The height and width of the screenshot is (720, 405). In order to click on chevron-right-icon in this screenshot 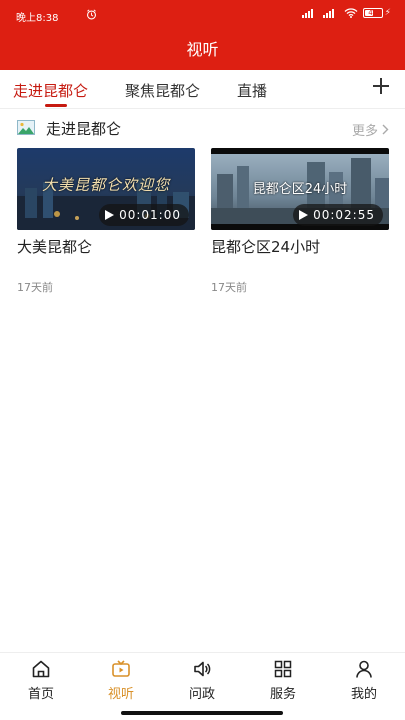, I will do `click(385, 129)`.